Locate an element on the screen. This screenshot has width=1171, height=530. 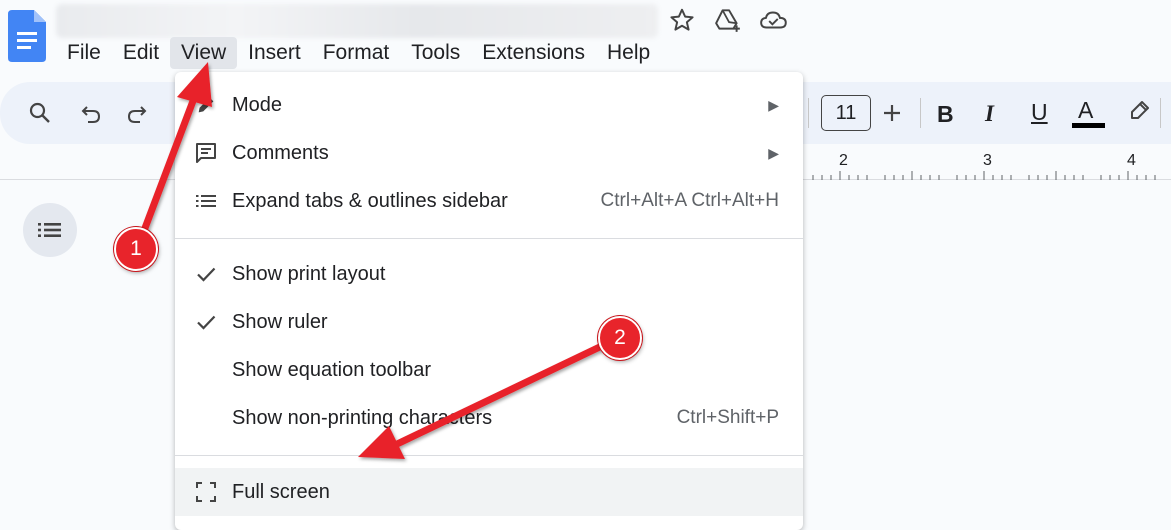
menu-item-show-print-layout: Show print layout is located at coordinates (489, 274).